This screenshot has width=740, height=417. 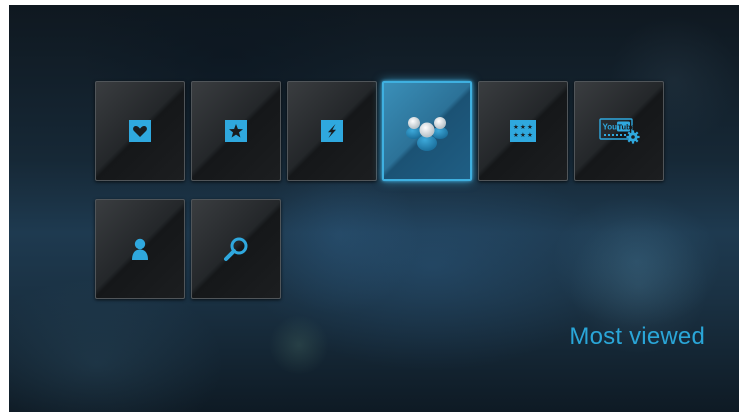 I want to click on youtube-logo-you: You, so click(x=610, y=127).